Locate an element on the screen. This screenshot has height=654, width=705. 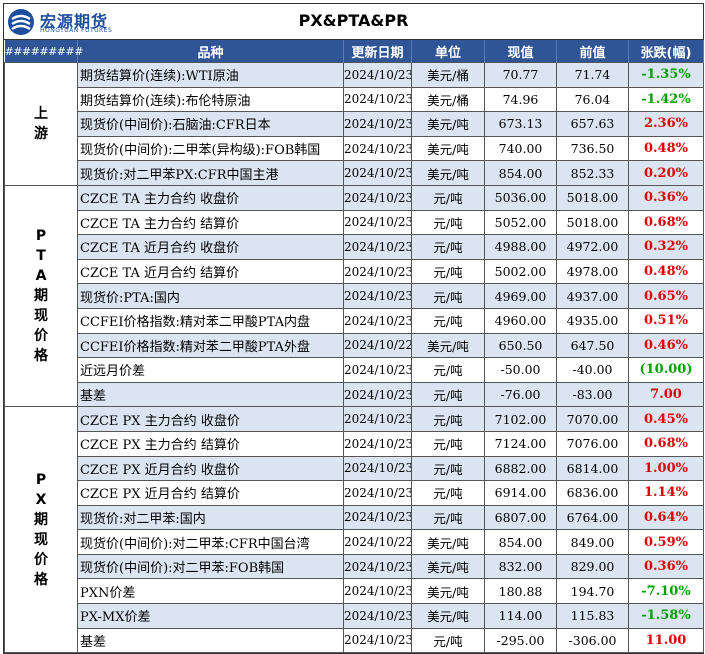
row-name: 期货结算价(连续):布伦特原油 is located at coordinates (210, 99).